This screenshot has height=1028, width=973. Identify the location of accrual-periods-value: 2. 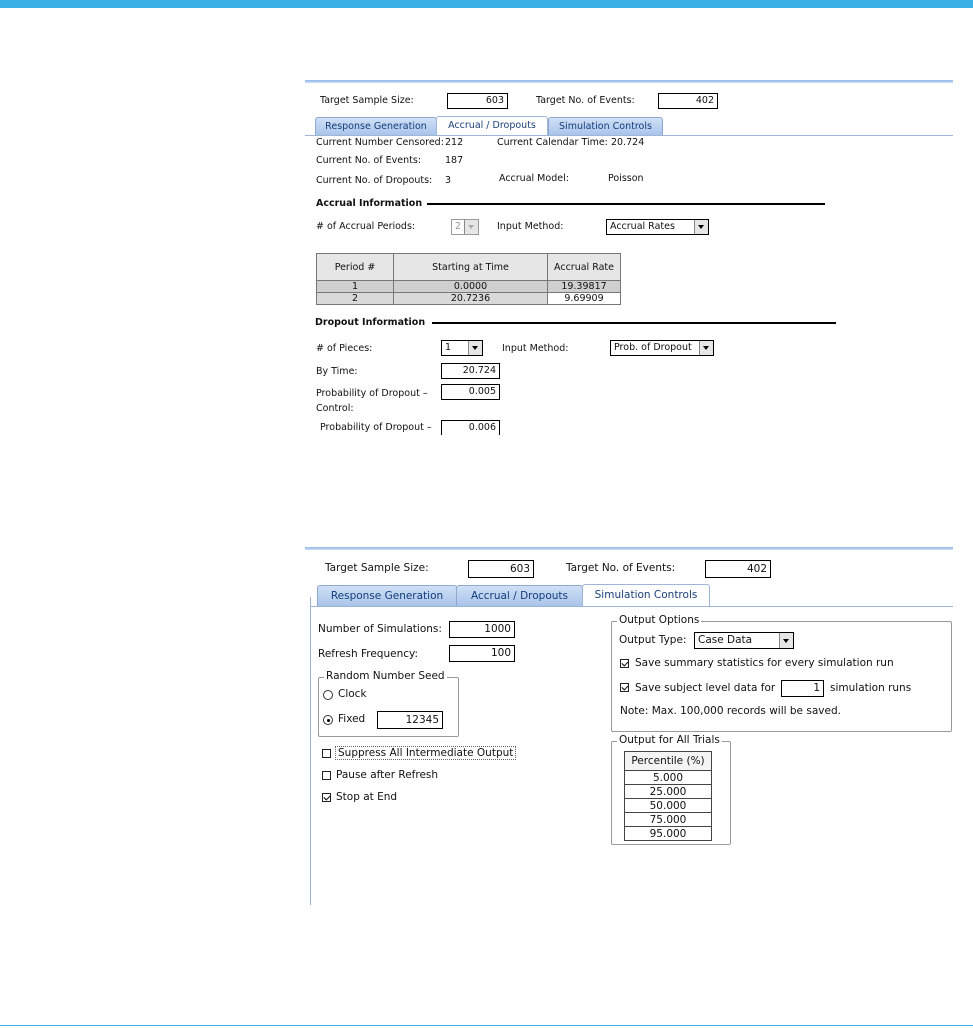
(458, 226).